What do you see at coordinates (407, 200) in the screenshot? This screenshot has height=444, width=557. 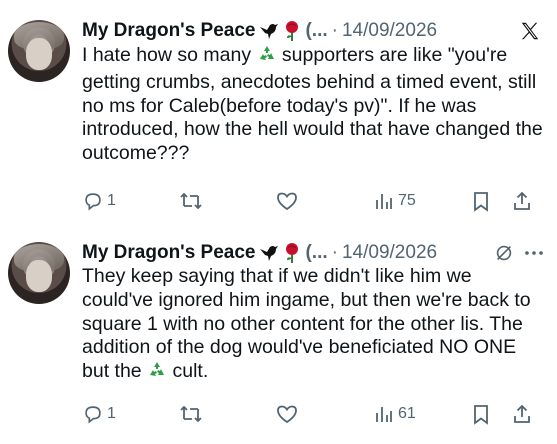 I see `view-count: 75` at bounding box center [407, 200].